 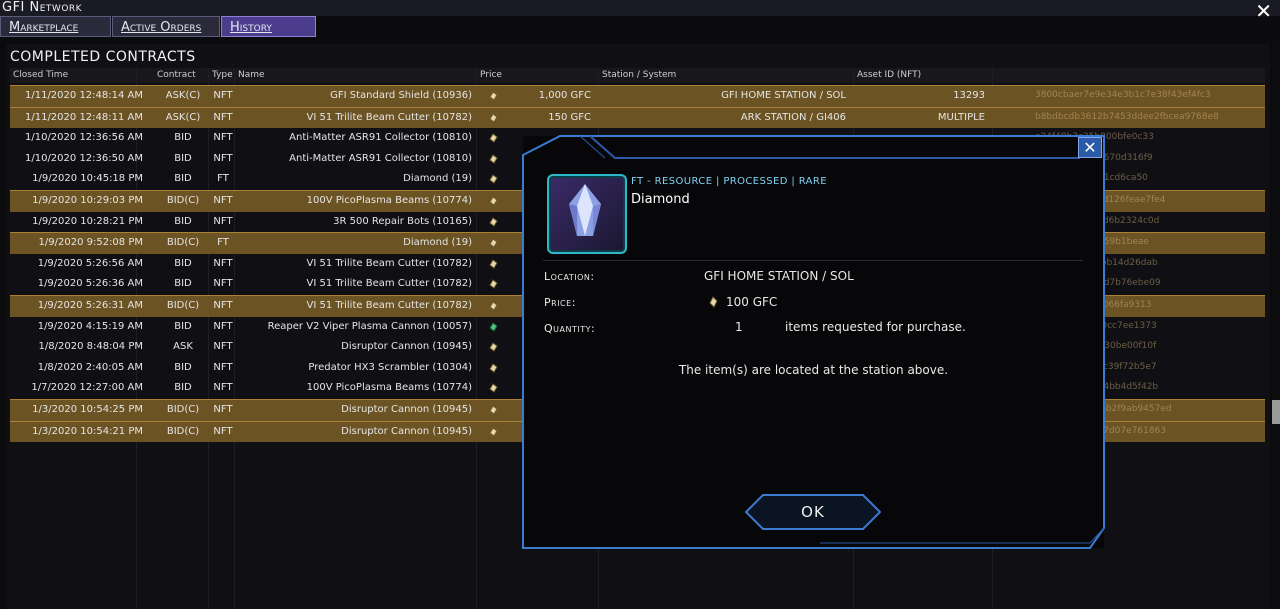 I want to click on name-cell: Predator HX3 Scrambler (10304), so click(x=390, y=367).